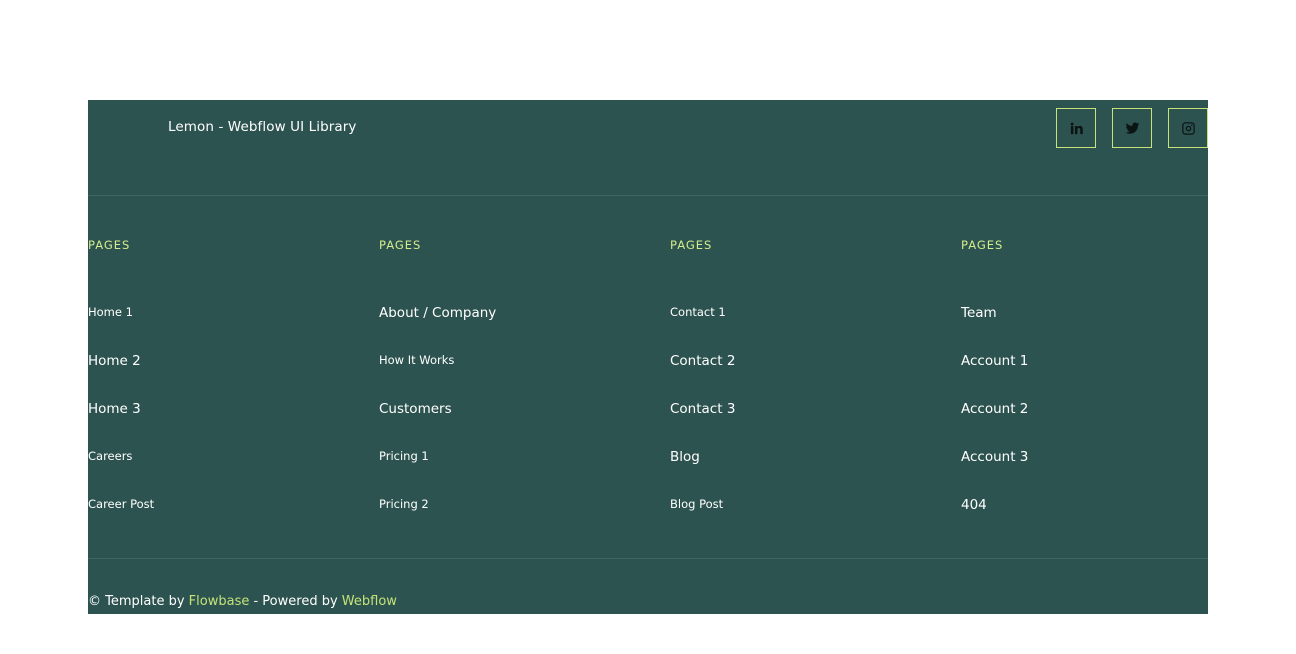 Image resolution: width=1296 pixels, height=654 pixels. What do you see at coordinates (114, 409) in the screenshot?
I see `link-home-3: Home 3` at bounding box center [114, 409].